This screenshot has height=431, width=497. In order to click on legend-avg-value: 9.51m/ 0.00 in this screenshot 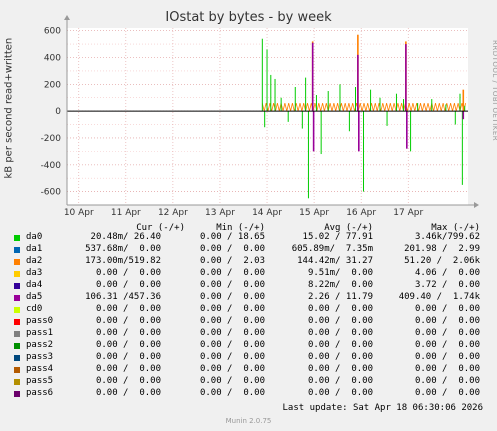, I will do `click(340, 273)`.